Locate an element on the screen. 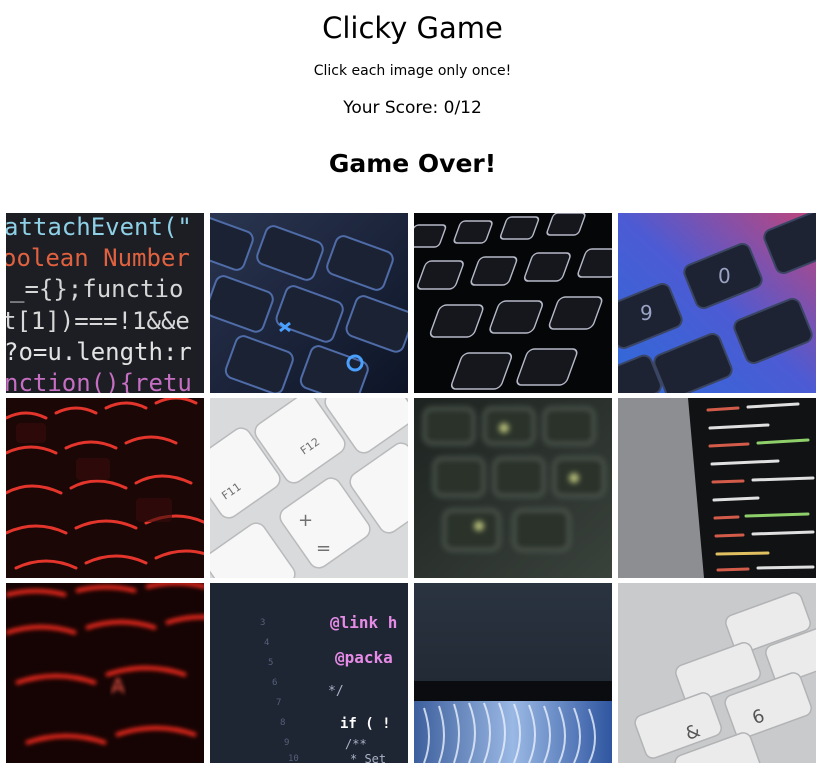 The width and height of the screenshot is (825, 776). key-0-label: 0 is located at coordinates (724, 276).